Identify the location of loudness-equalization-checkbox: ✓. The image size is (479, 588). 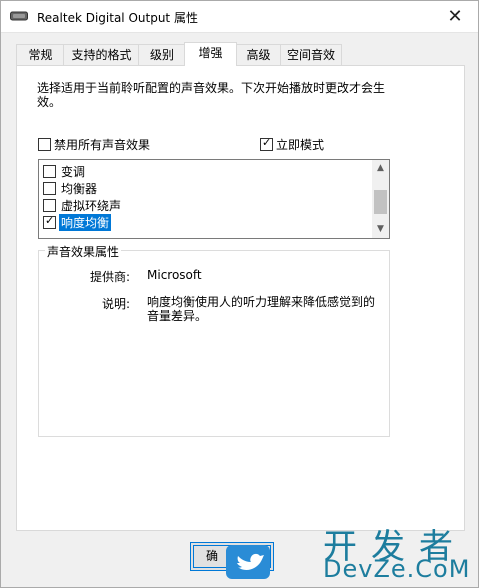
(49, 221).